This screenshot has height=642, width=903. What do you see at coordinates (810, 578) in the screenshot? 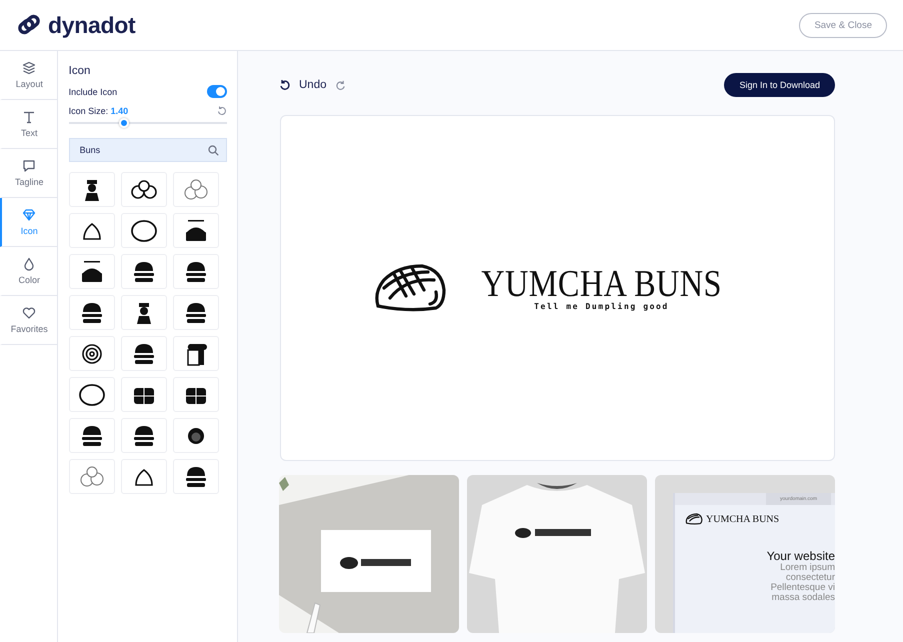
I see `website-text: consectetur` at bounding box center [810, 578].